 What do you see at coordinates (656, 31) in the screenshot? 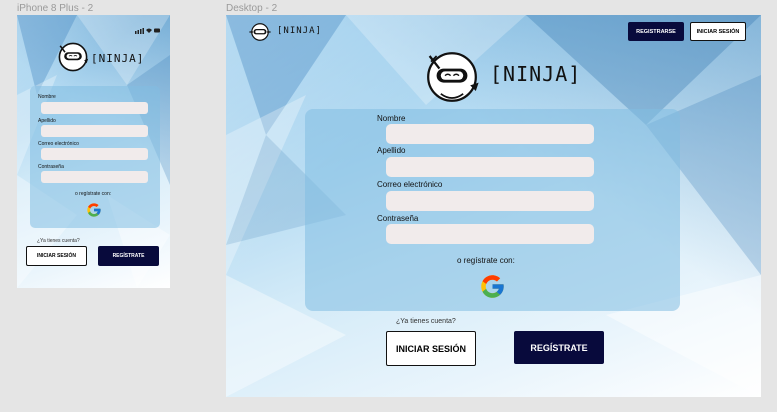
I see `header-register-button: REGISTRARSE` at bounding box center [656, 31].